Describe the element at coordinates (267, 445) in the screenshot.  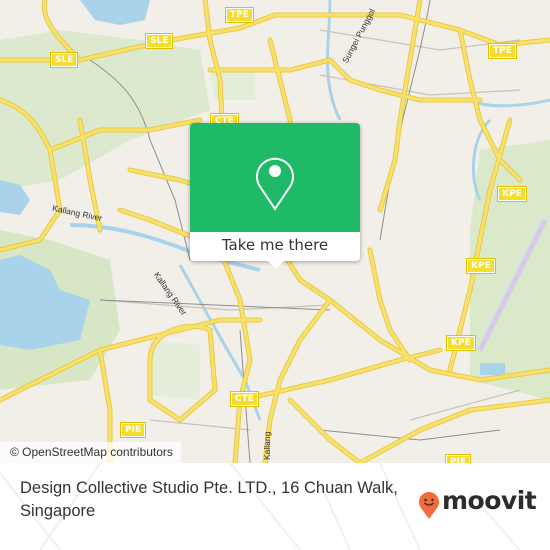
I see `road-label: Kallang` at that location.